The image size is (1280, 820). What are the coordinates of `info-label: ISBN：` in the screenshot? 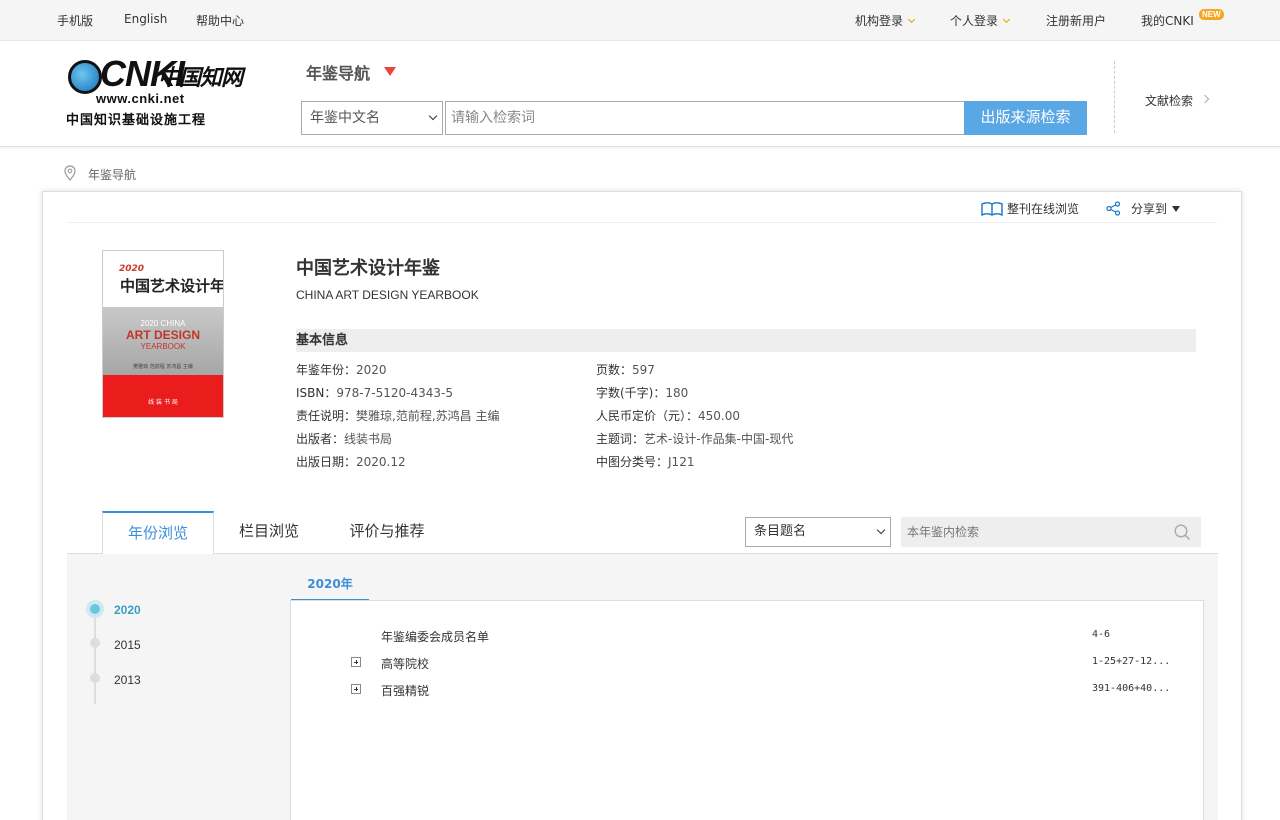 It's located at (316, 393).